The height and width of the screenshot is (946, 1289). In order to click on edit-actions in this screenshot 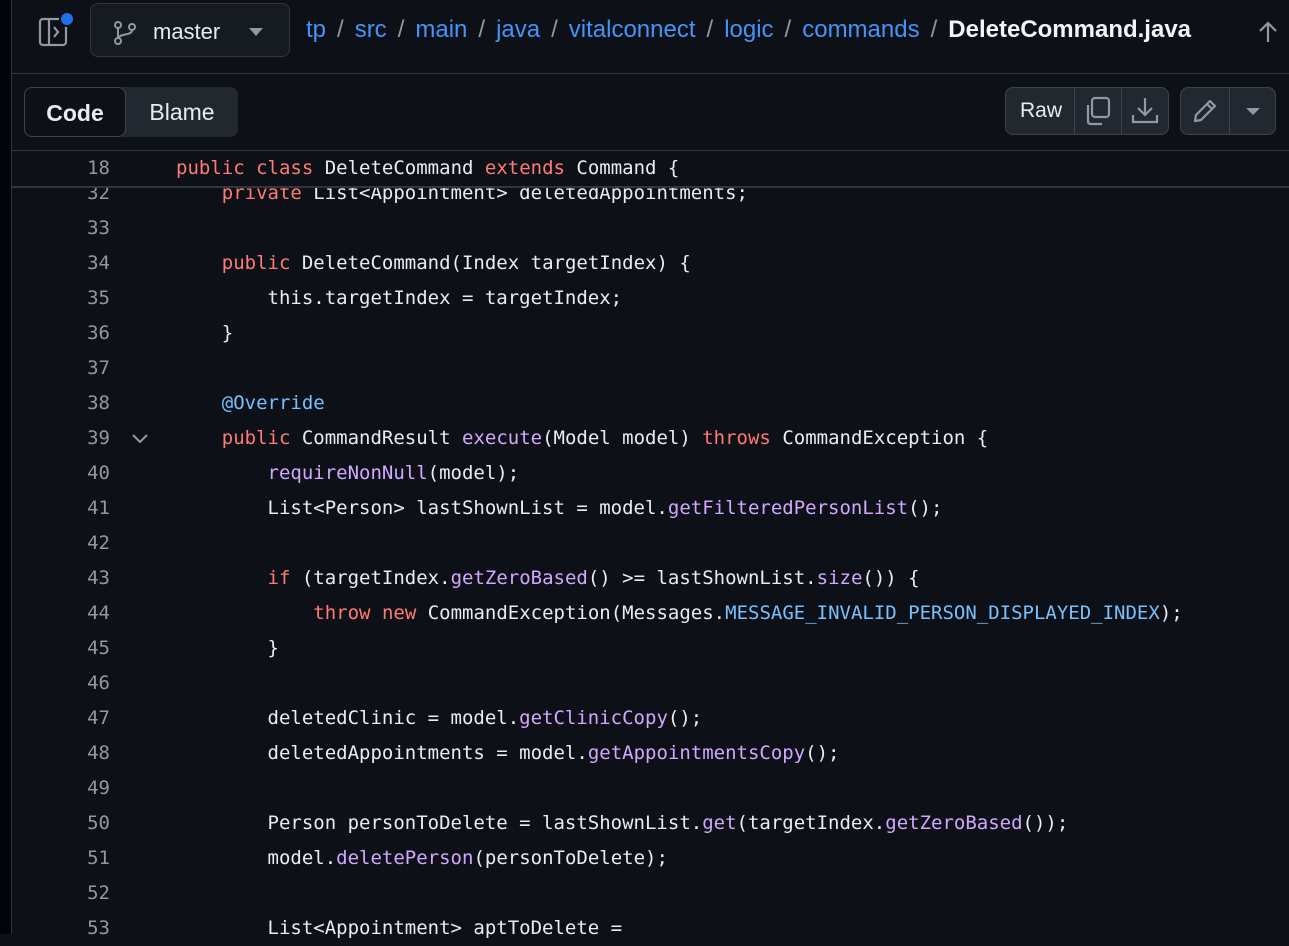, I will do `click(1228, 111)`.